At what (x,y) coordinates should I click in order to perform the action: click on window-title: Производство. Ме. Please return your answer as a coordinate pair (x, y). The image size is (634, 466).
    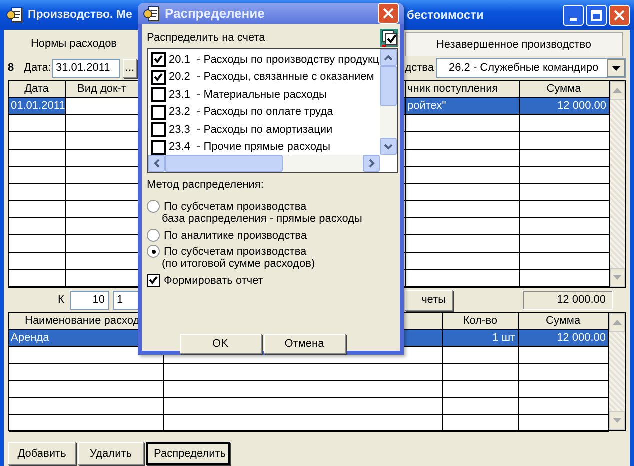
    Looking at the image, I should click on (80, 15).